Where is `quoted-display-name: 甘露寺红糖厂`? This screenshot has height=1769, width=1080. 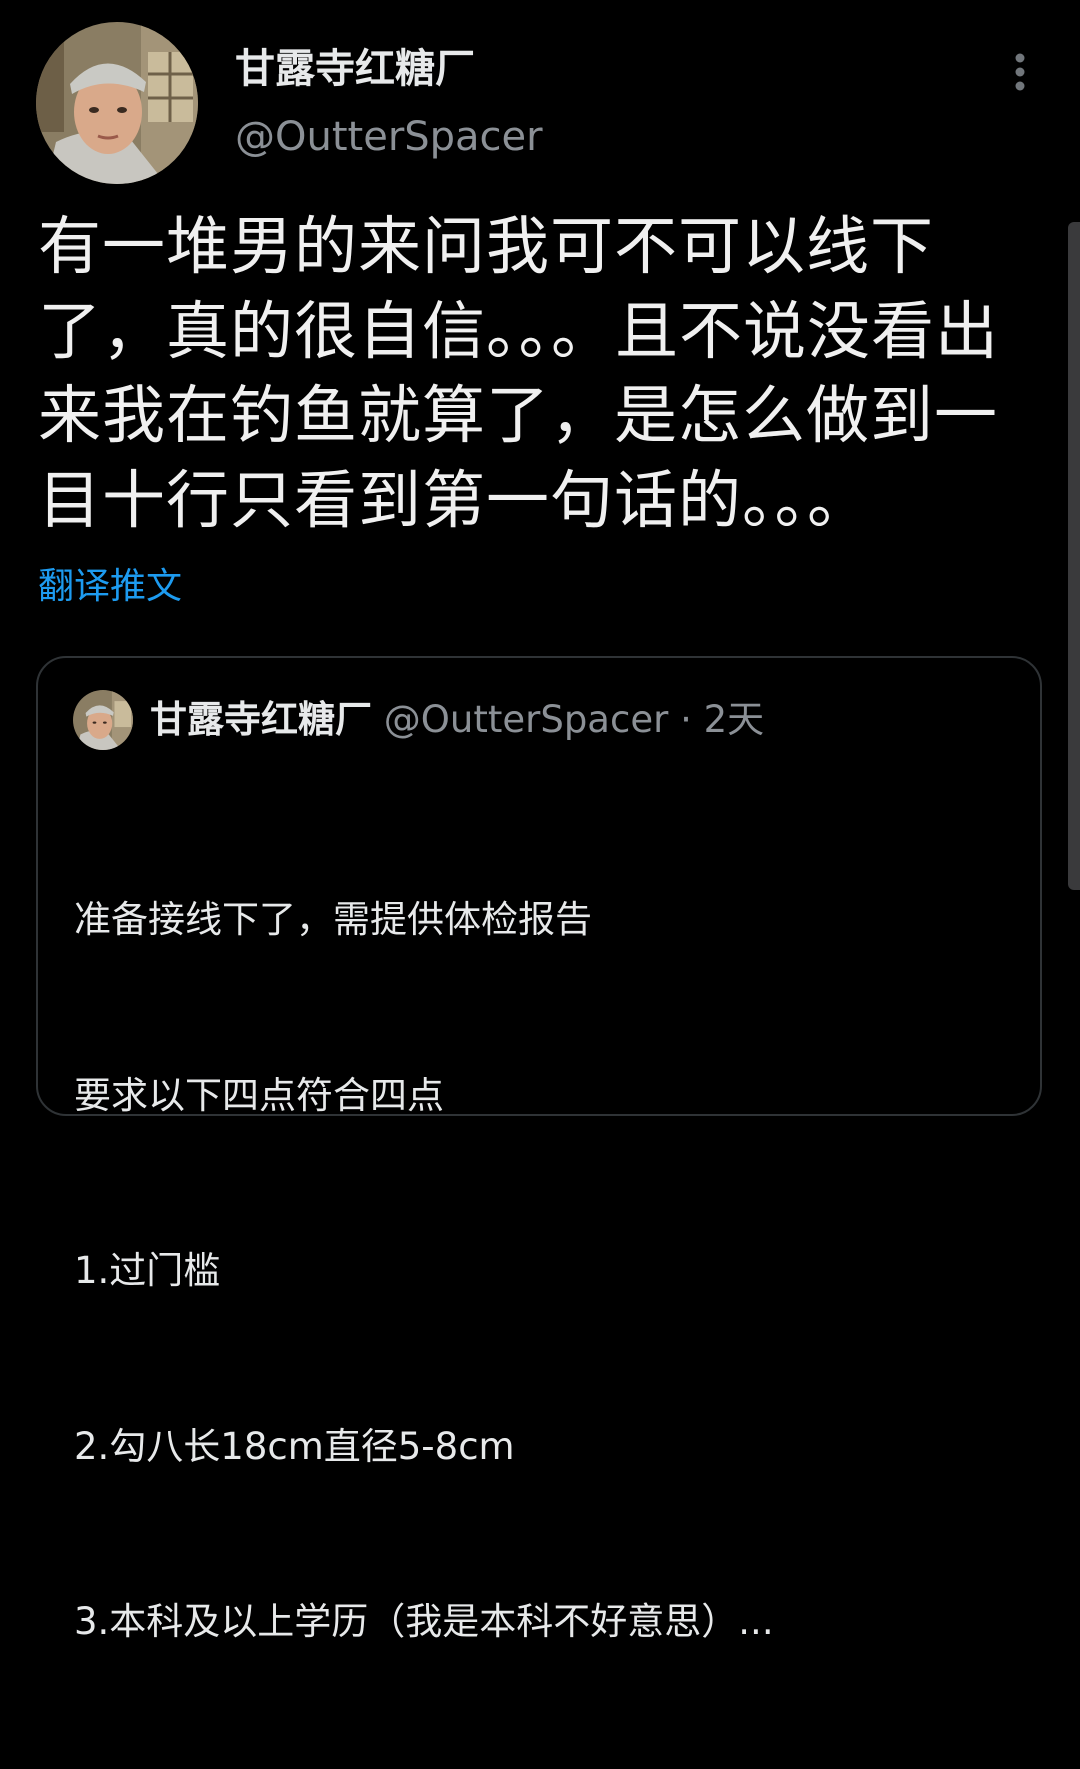 quoted-display-name: 甘露寺红糖厂 is located at coordinates (261, 719).